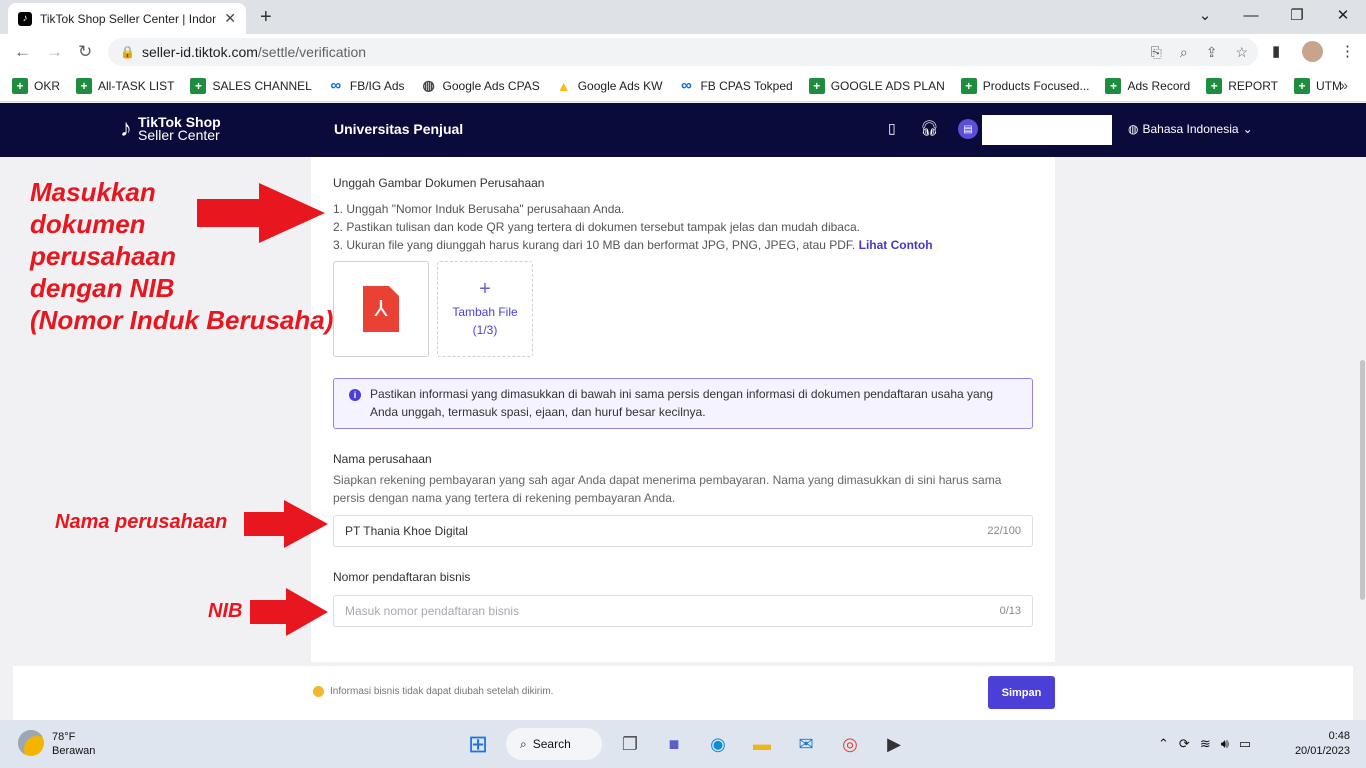 The height and width of the screenshot is (768, 1366). Describe the element at coordinates (478, 744) in the screenshot. I see `windows-start-icon: ⊞` at that location.